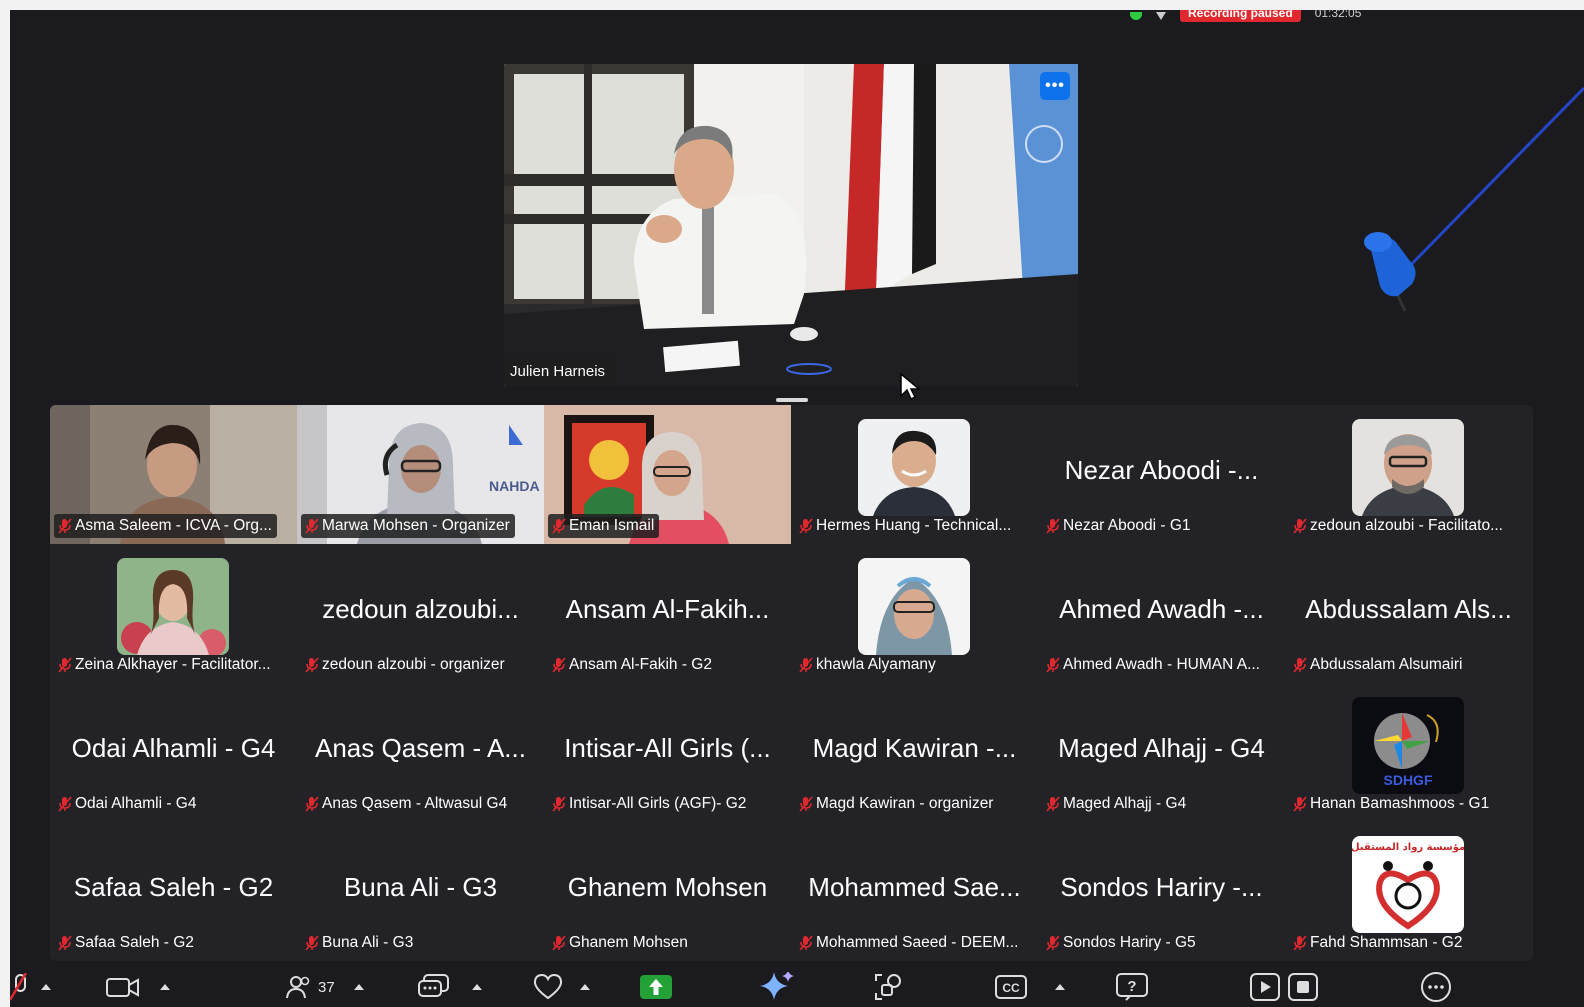 Image resolution: width=1584 pixels, height=1007 pixels. Describe the element at coordinates (420, 474) in the screenshot. I see `participant-tile: NAHDA Marwa Mohsen - Organizer` at that location.